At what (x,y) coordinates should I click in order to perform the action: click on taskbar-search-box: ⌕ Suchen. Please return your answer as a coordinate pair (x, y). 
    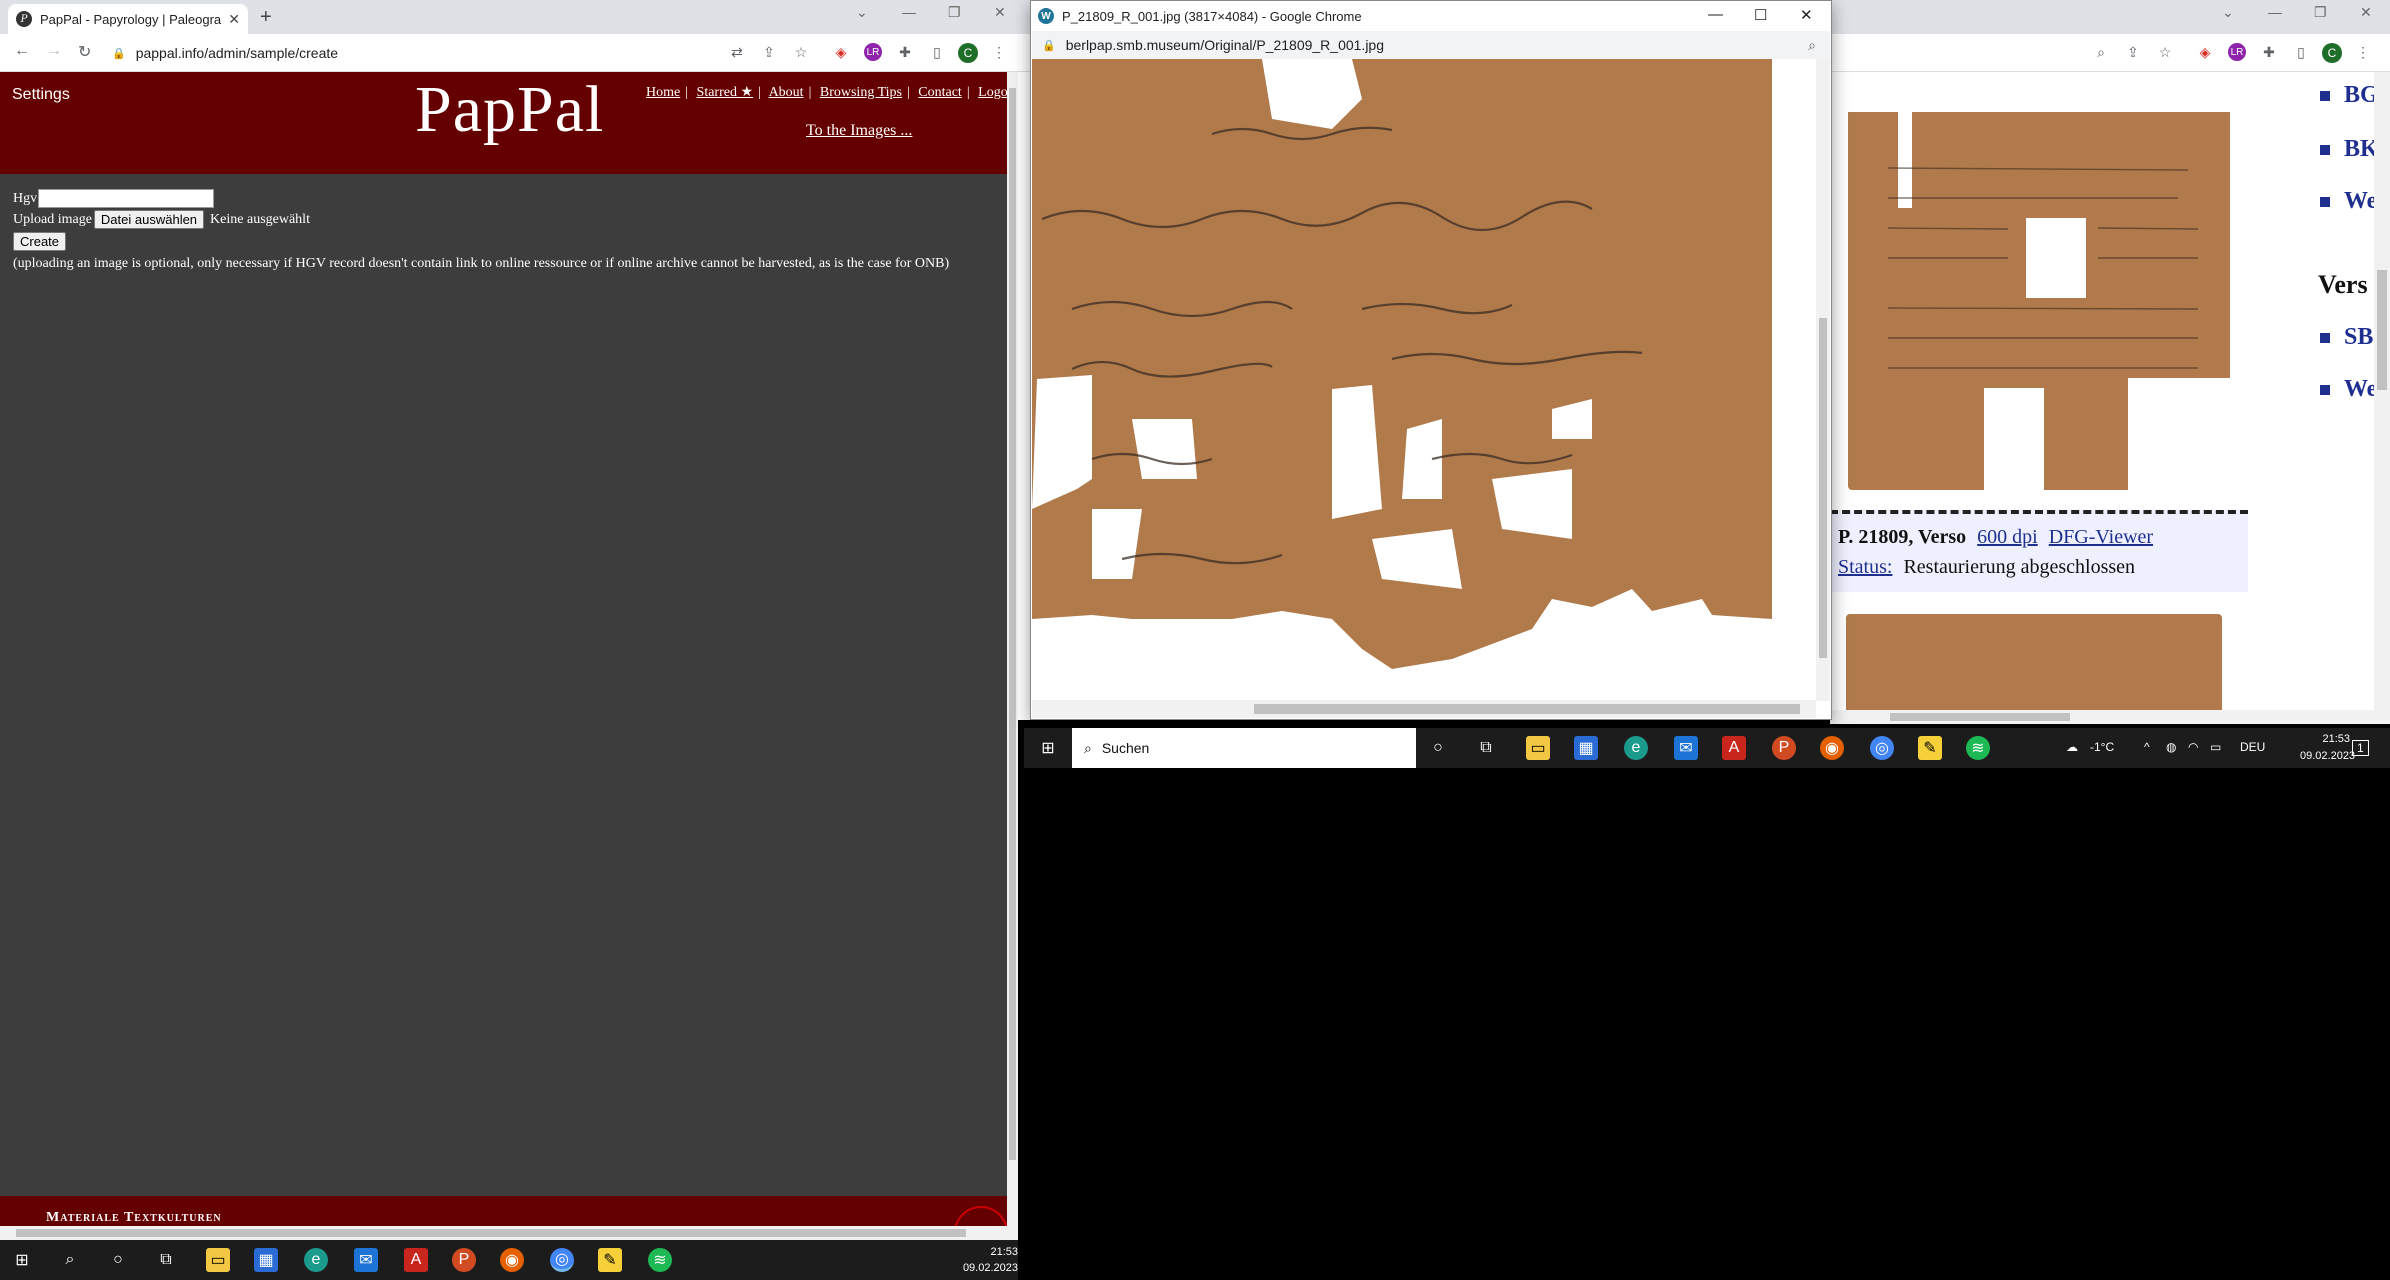
    Looking at the image, I should click on (1244, 748).